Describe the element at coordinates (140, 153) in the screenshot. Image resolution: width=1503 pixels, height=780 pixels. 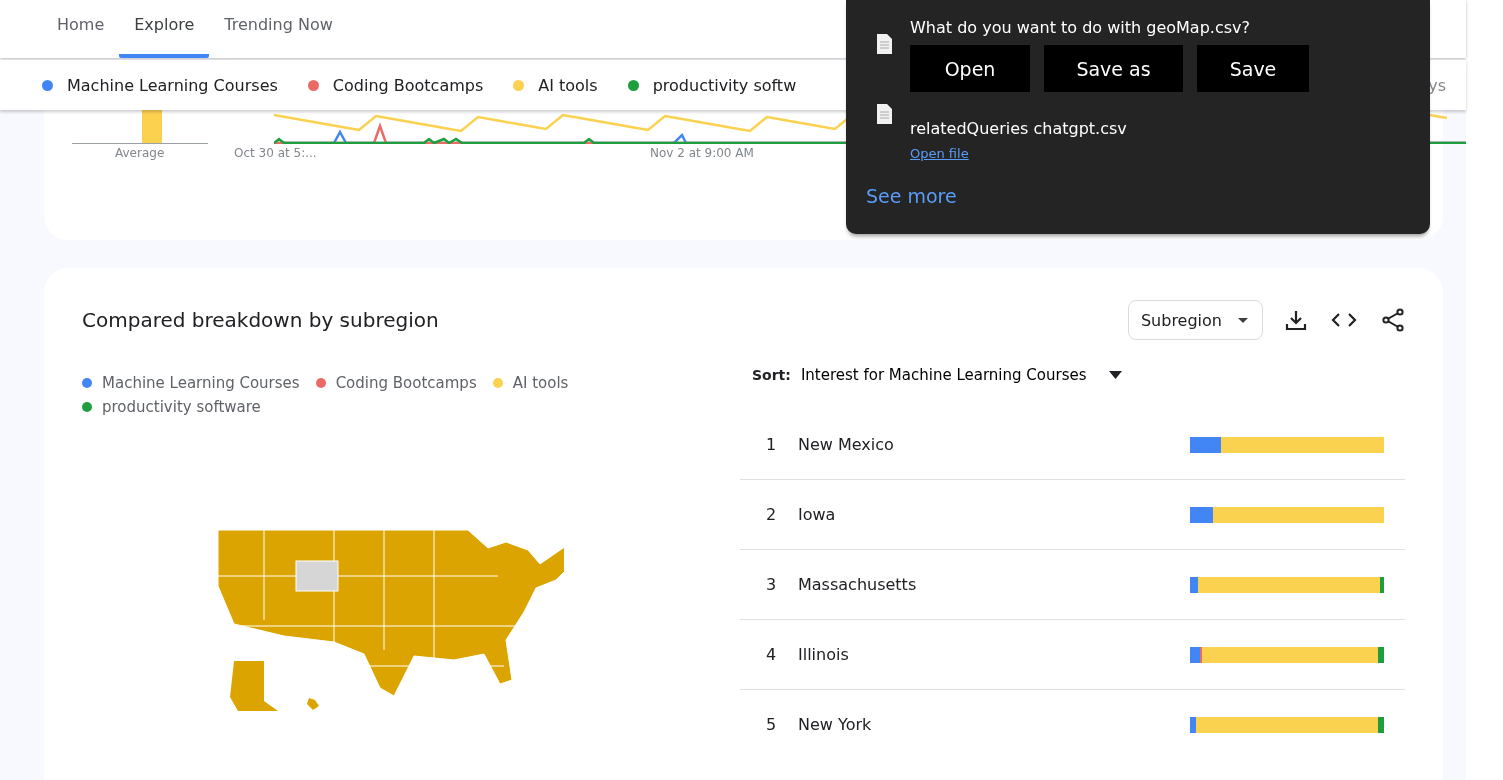
I see `axis-label: Average` at that location.